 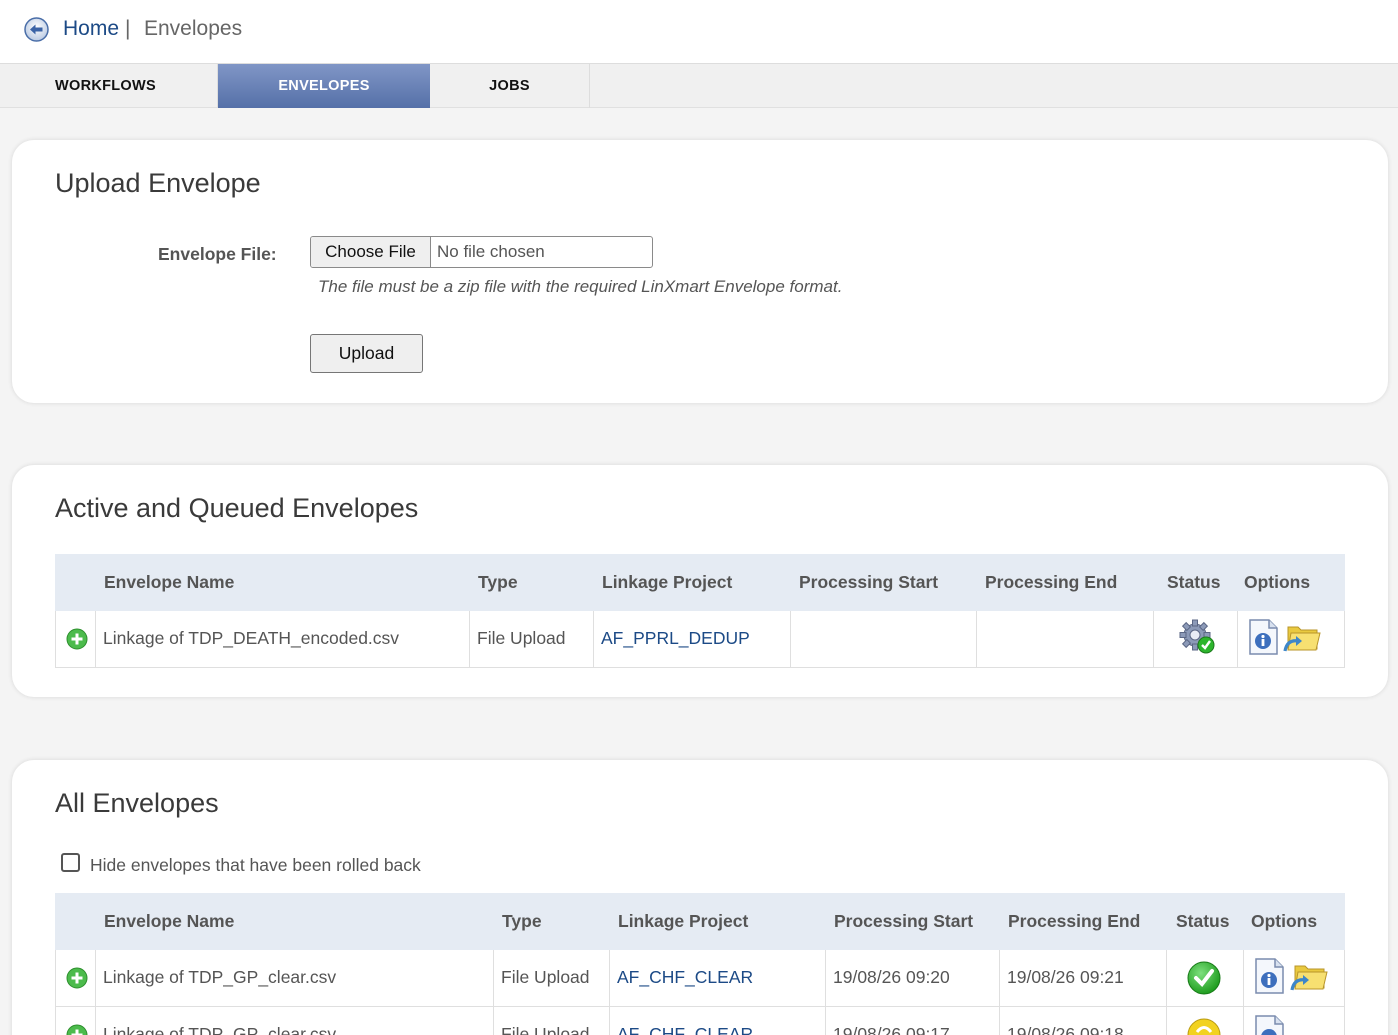 What do you see at coordinates (675, 638) in the screenshot?
I see `linkage-project-link: AF_PPRL_DEDUP` at bounding box center [675, 638].